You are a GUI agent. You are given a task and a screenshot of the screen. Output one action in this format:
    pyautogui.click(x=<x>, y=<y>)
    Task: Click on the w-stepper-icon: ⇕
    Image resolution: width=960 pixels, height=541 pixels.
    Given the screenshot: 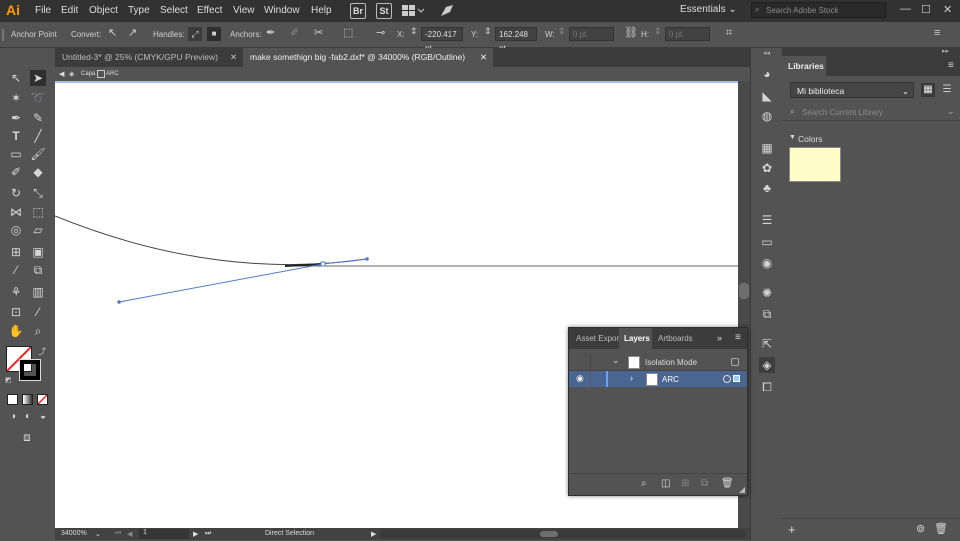 What is the action you would take?
    pyautogui.click(x=562, y=31)
    